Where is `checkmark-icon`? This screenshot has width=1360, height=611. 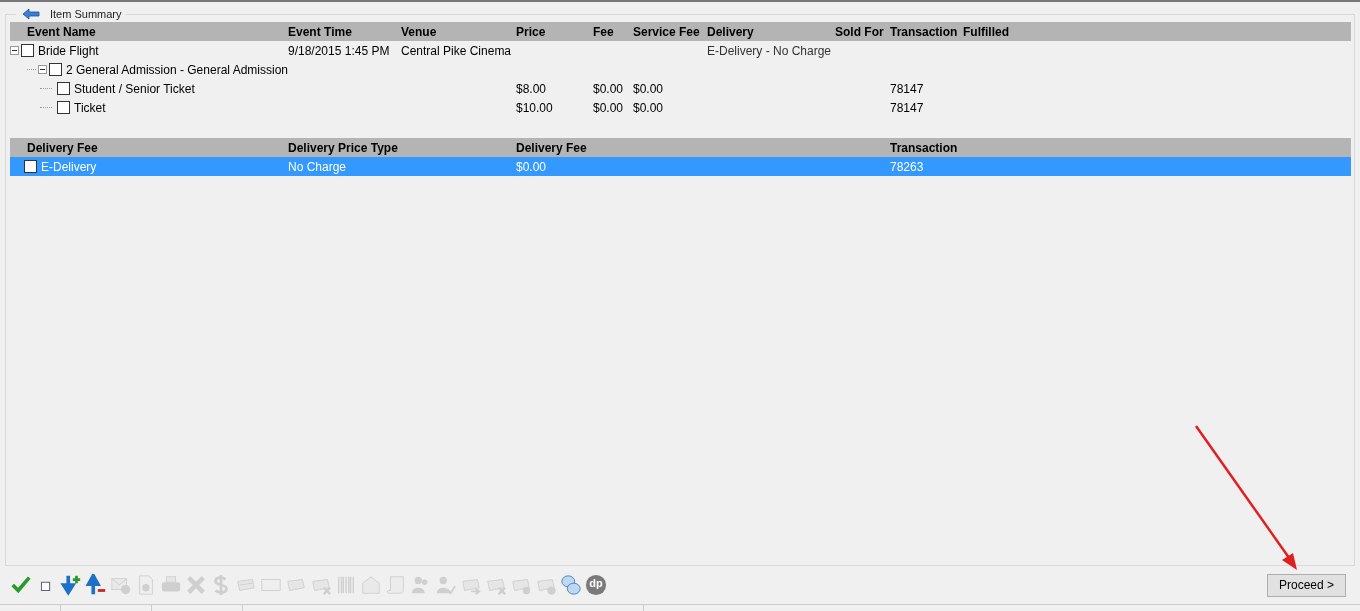
checkmark-icon is located at coordinates (21, 585).